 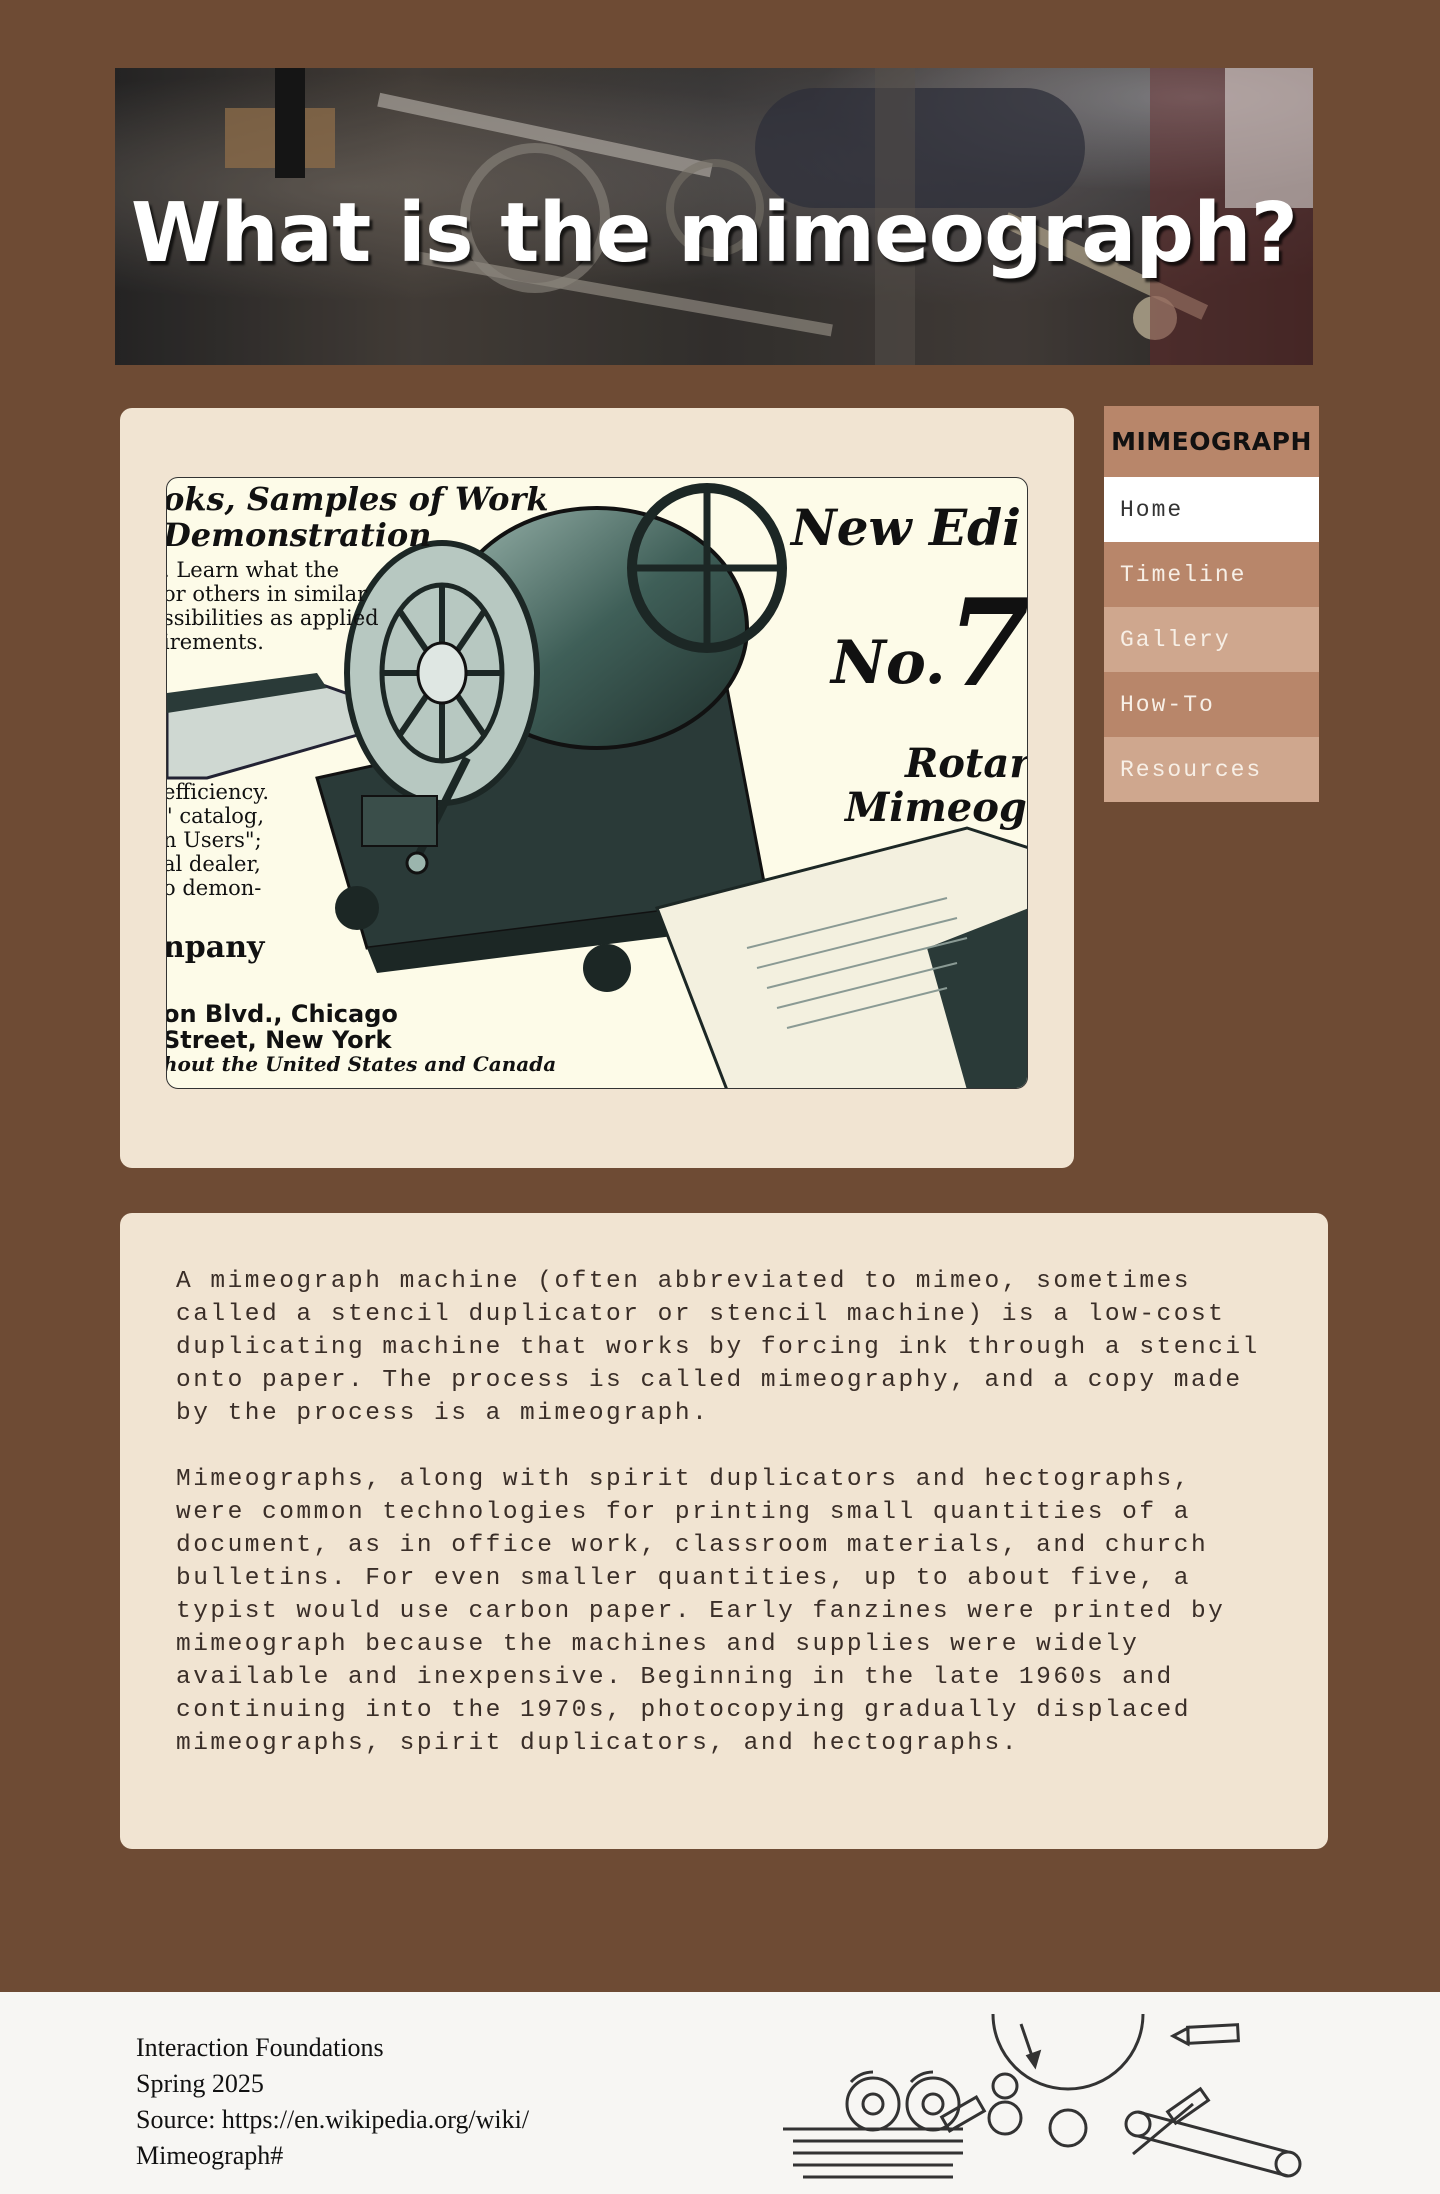 I want to click on nav-item-home: Home, so click(x=1211, y=509).